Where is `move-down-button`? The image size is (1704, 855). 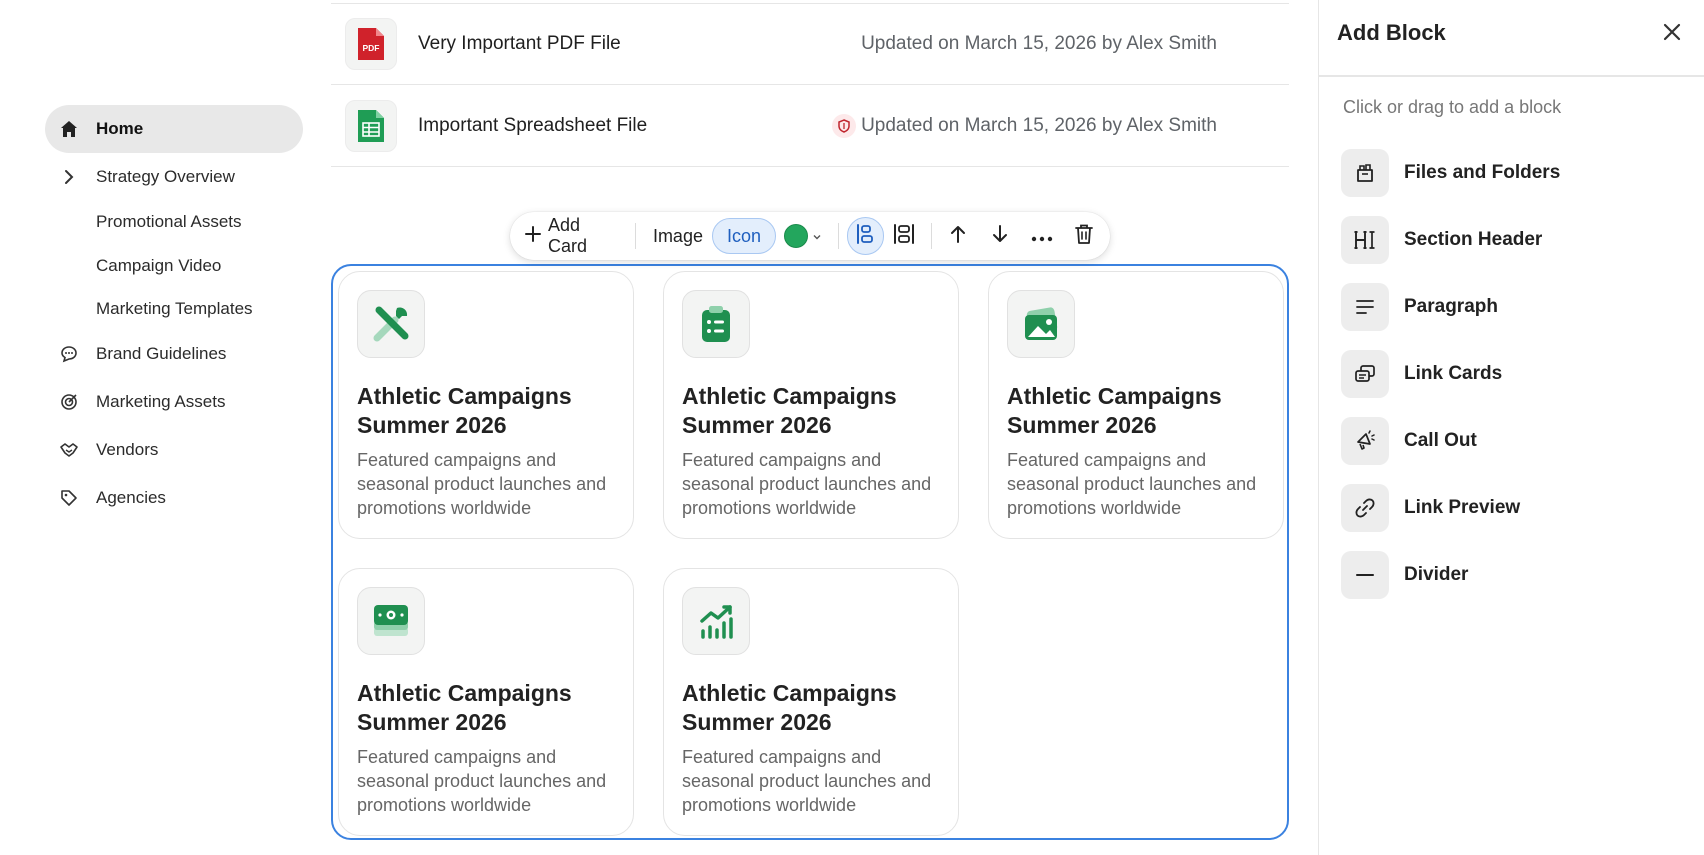
move-down-button is located at coordinates (999, 236).